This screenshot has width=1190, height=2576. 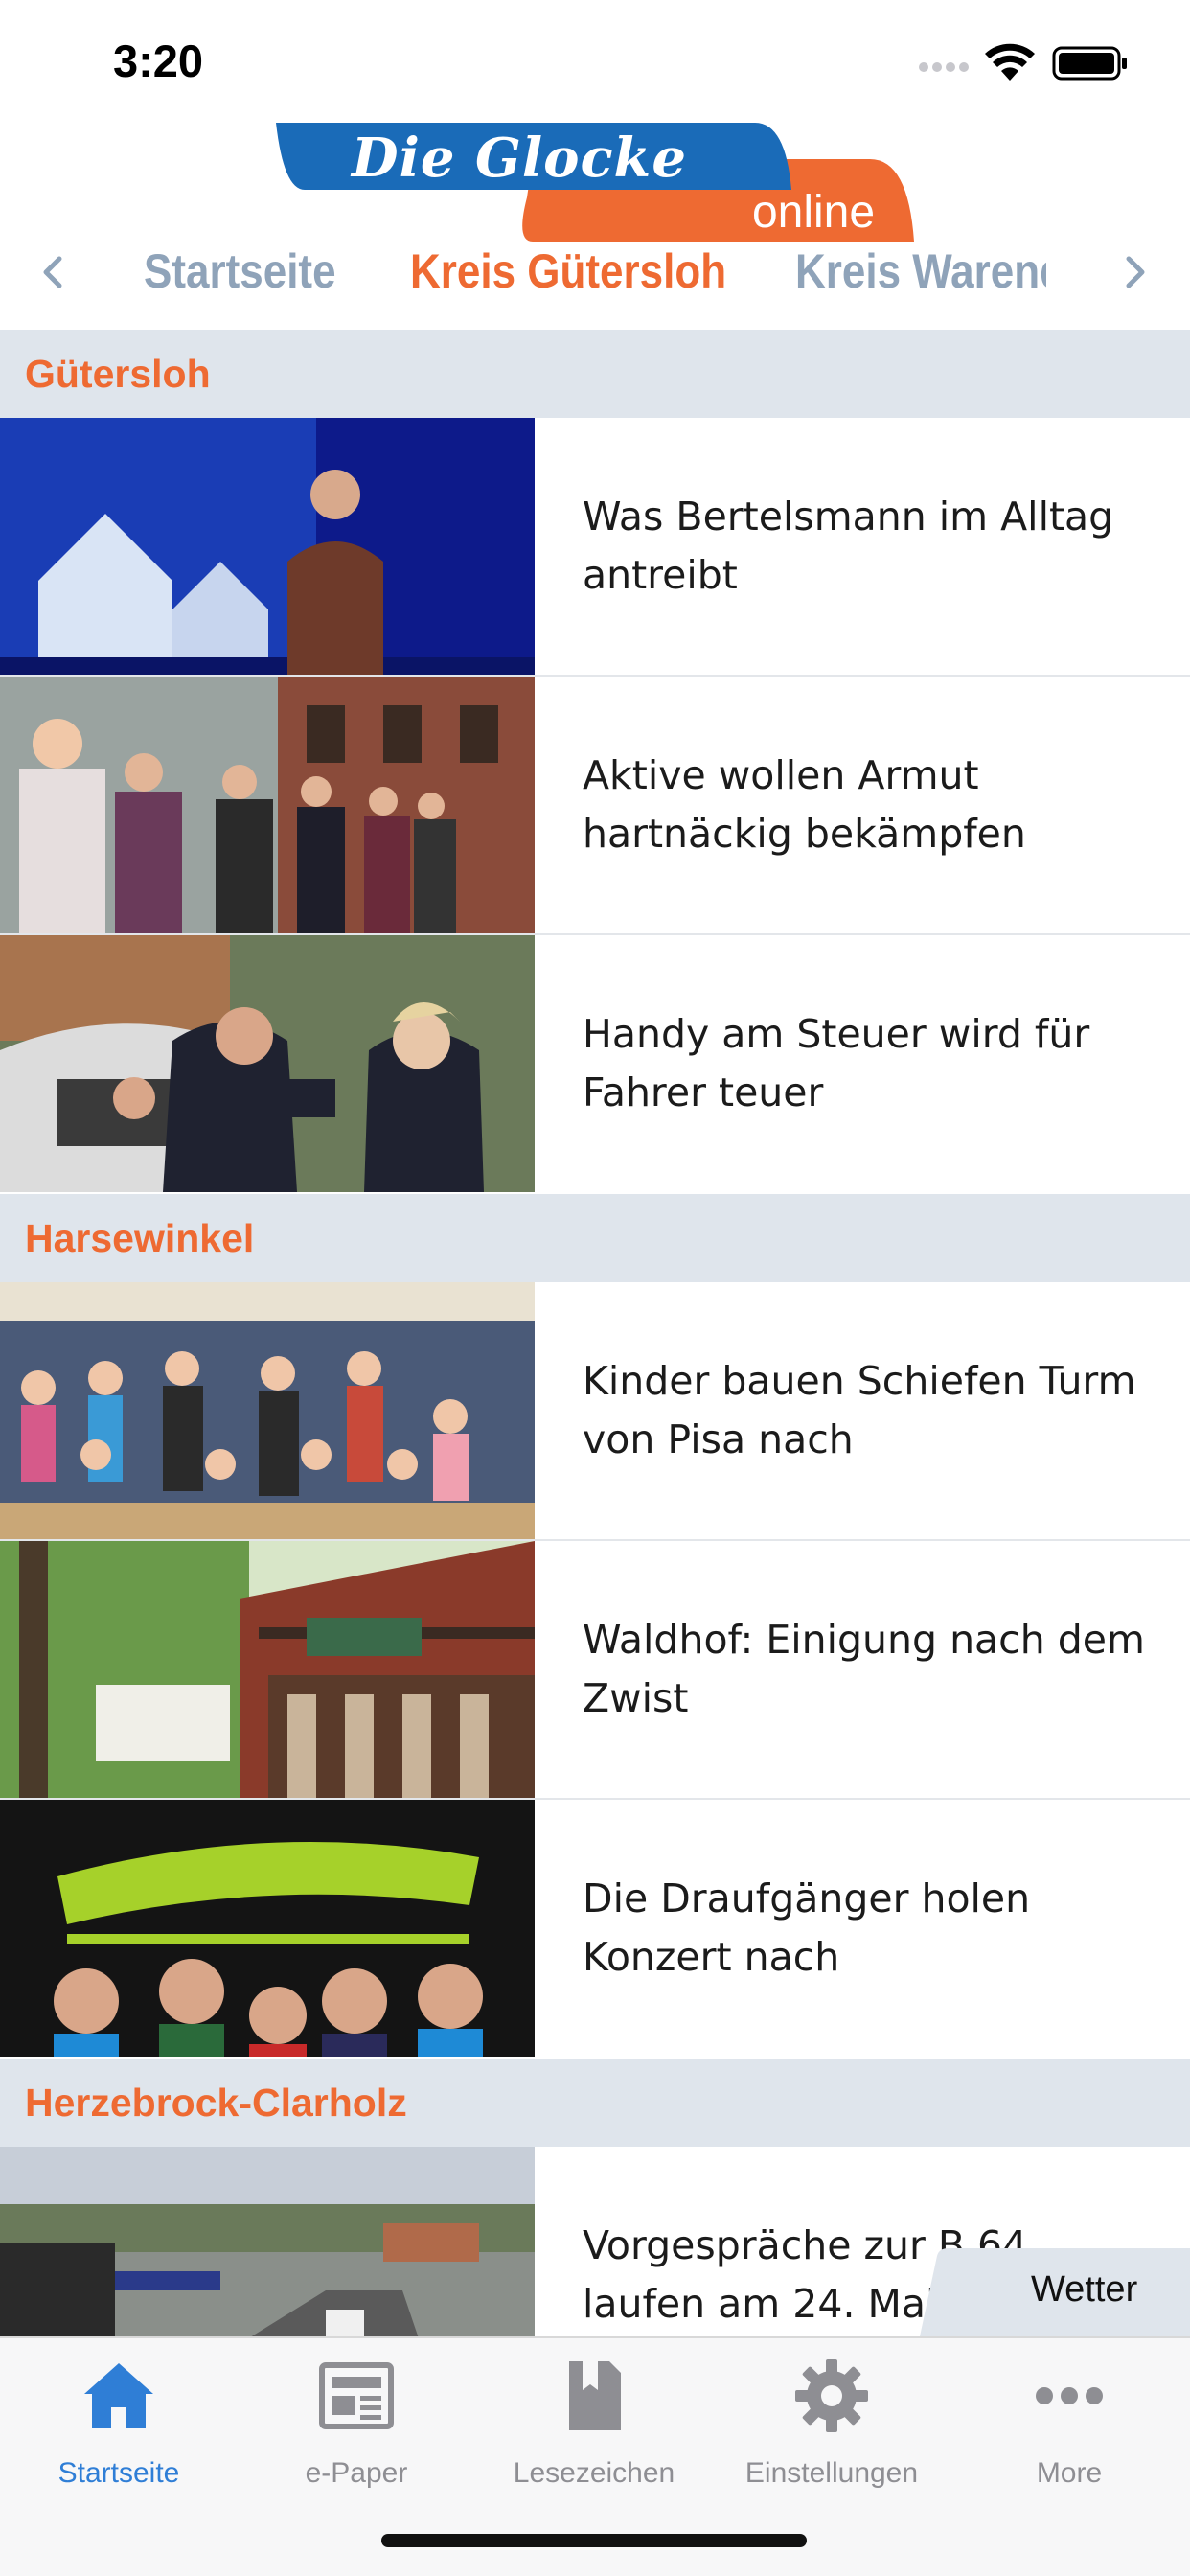 I want to click on article-item: Die Draufgänger holen Konzert nach, so click(x=595, y=1929).